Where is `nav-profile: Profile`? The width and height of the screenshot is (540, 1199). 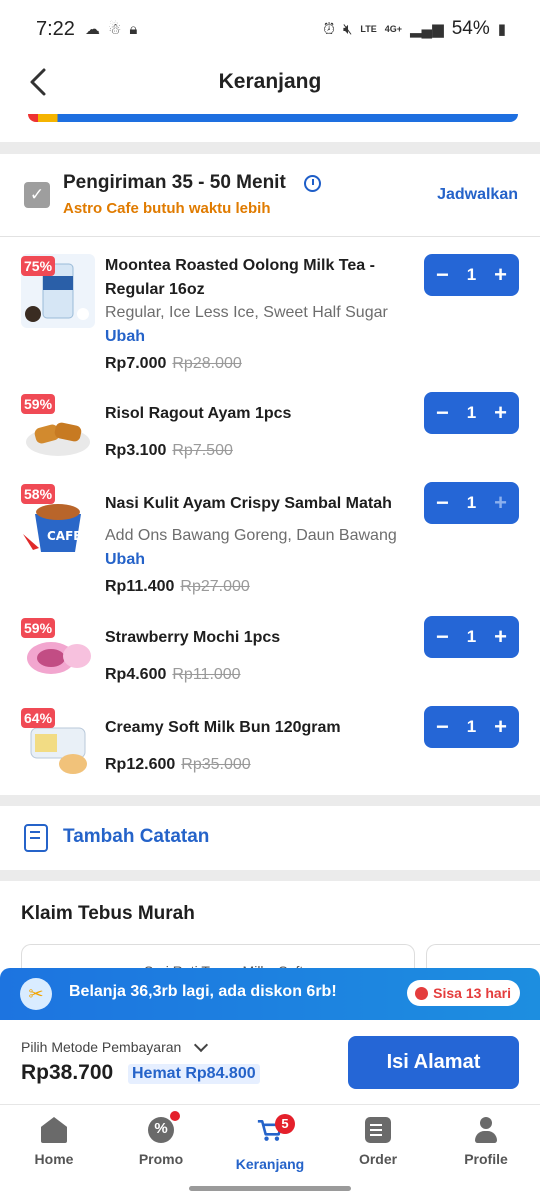 nav-profile: Profile is located at coordinates (486, 1142).